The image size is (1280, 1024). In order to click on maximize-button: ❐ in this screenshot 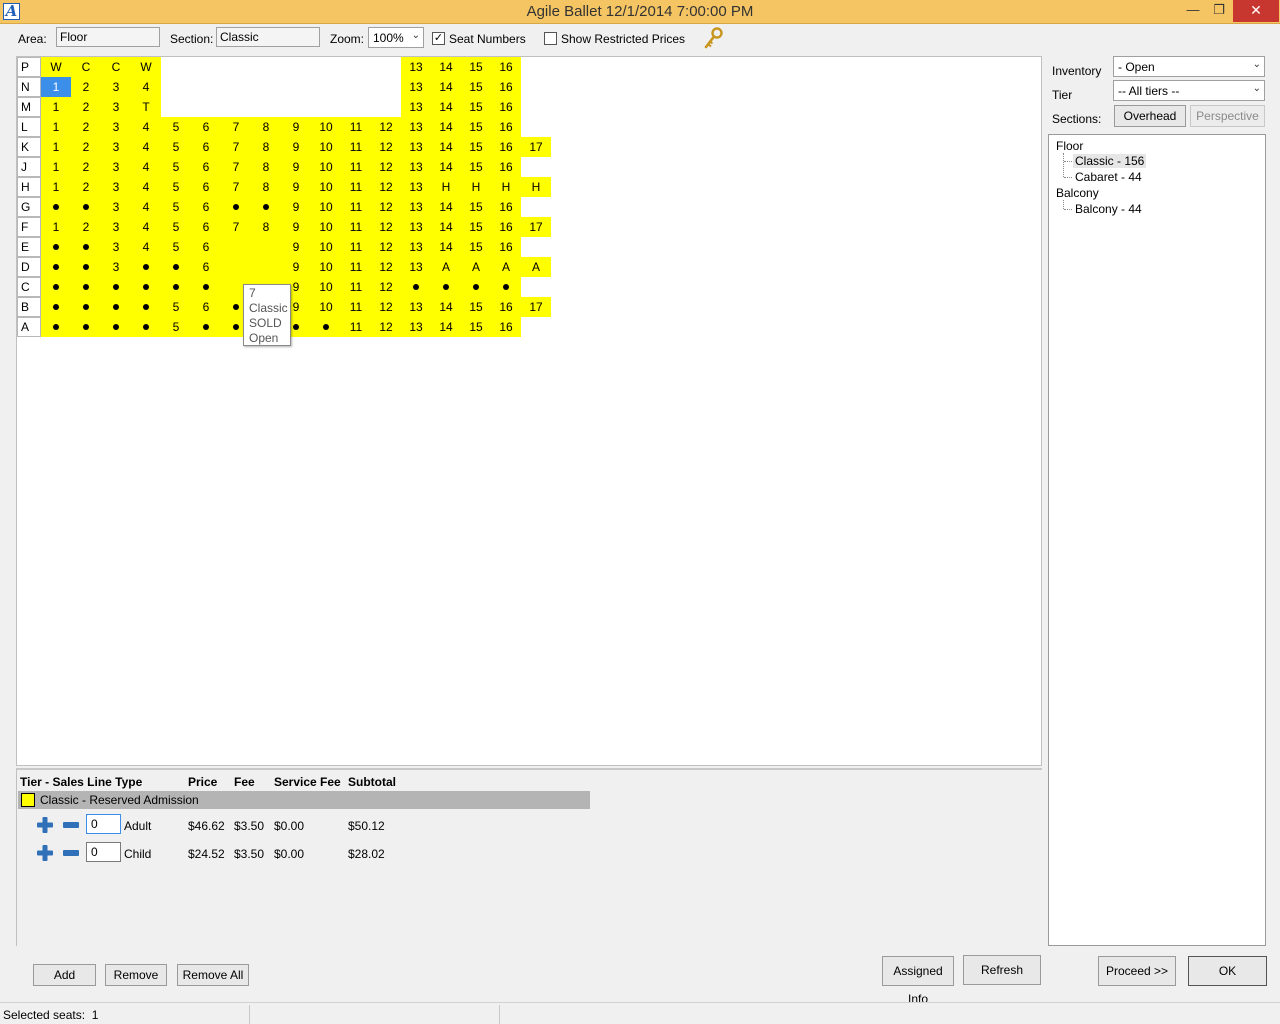, I will do `click(1219, 11)`.